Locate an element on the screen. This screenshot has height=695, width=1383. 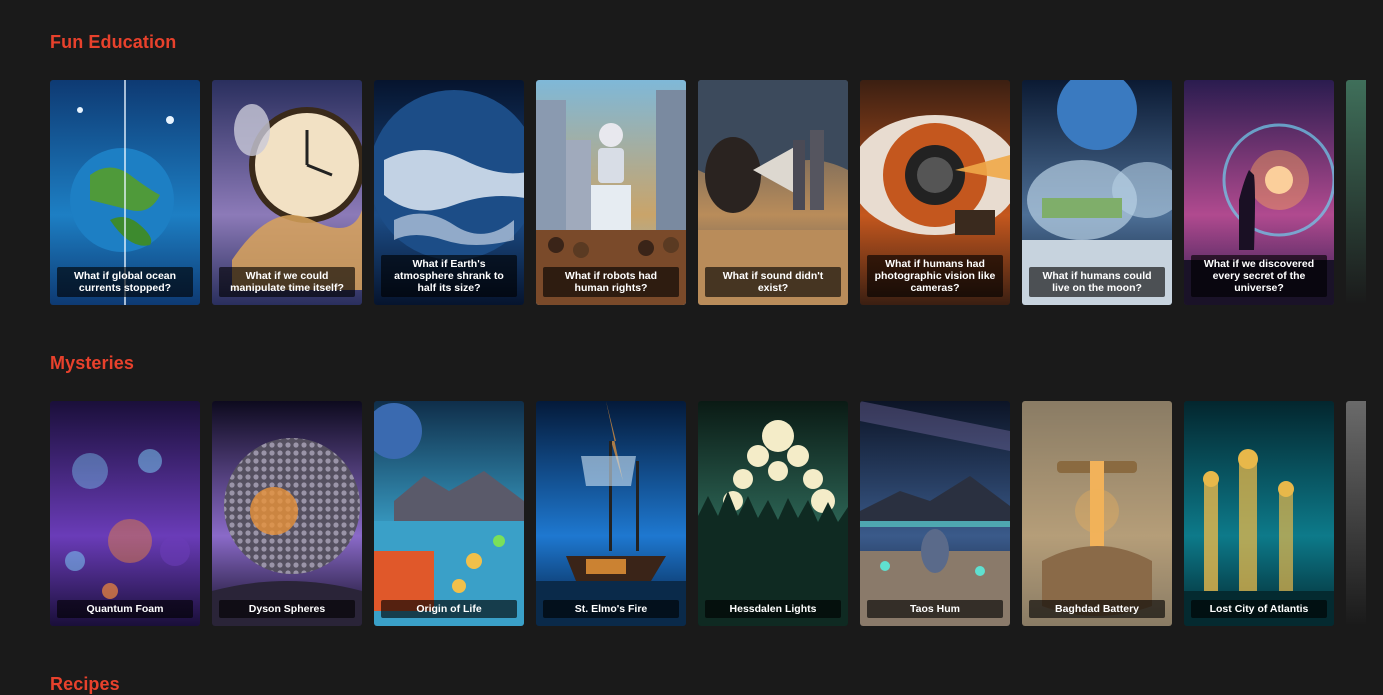
card-what-if-global-ocean-currents-stopped: What if global ocean currents stopped? is located at coordinates (125, 192).